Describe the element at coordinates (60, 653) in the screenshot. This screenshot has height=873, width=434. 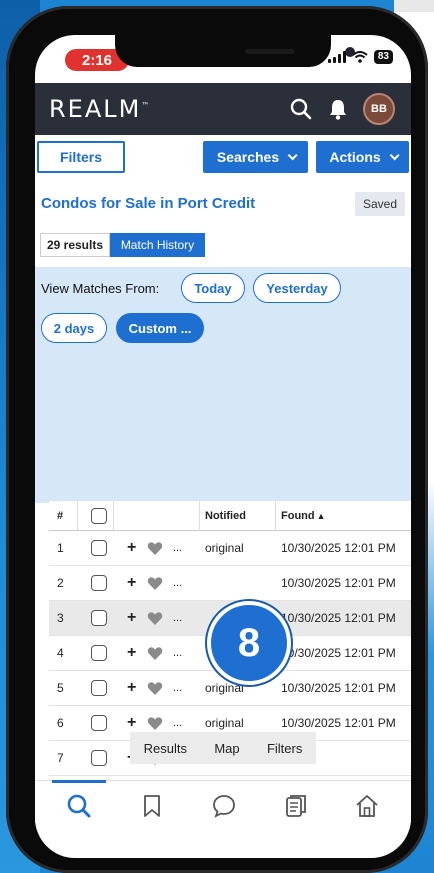
I see `row-number: 4` at that location.